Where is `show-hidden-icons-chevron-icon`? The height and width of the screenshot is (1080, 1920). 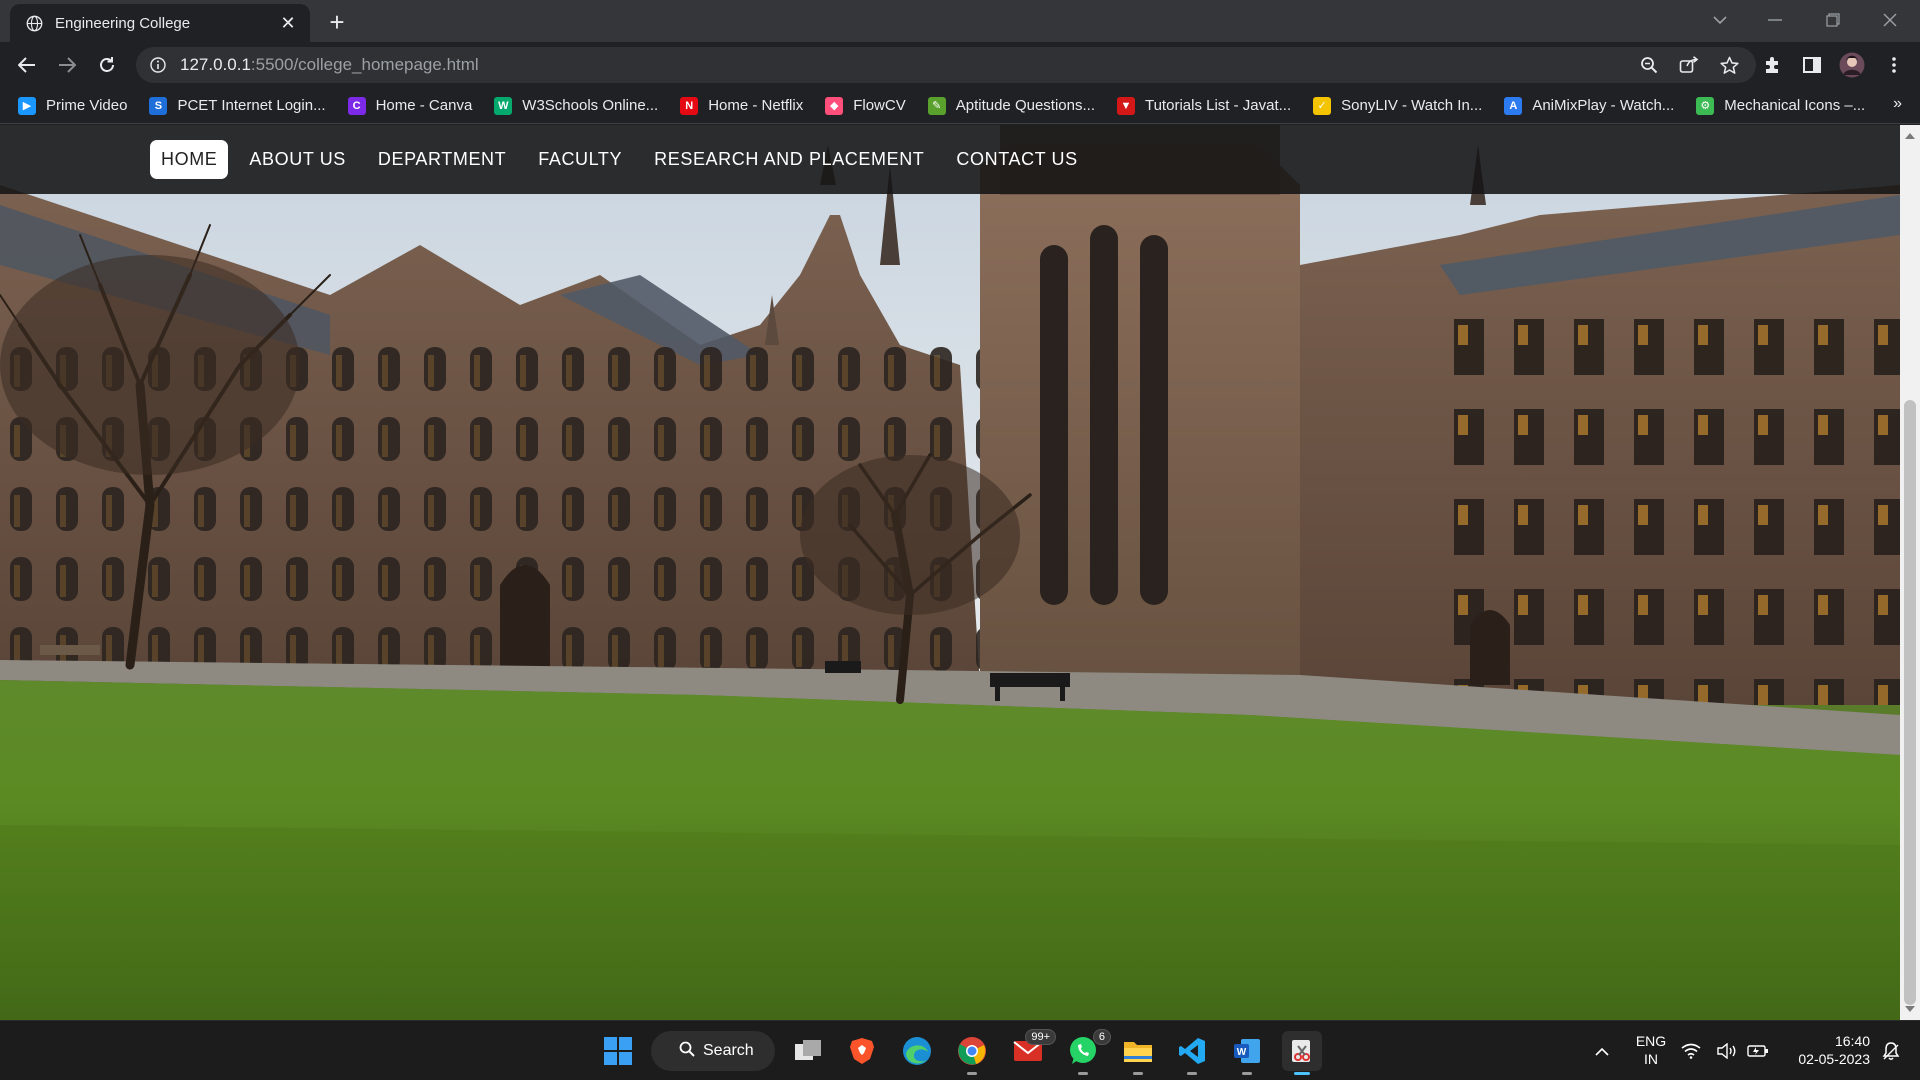
show-hidden-icons-chevron-icon is located at coordinates (1602, 1051).